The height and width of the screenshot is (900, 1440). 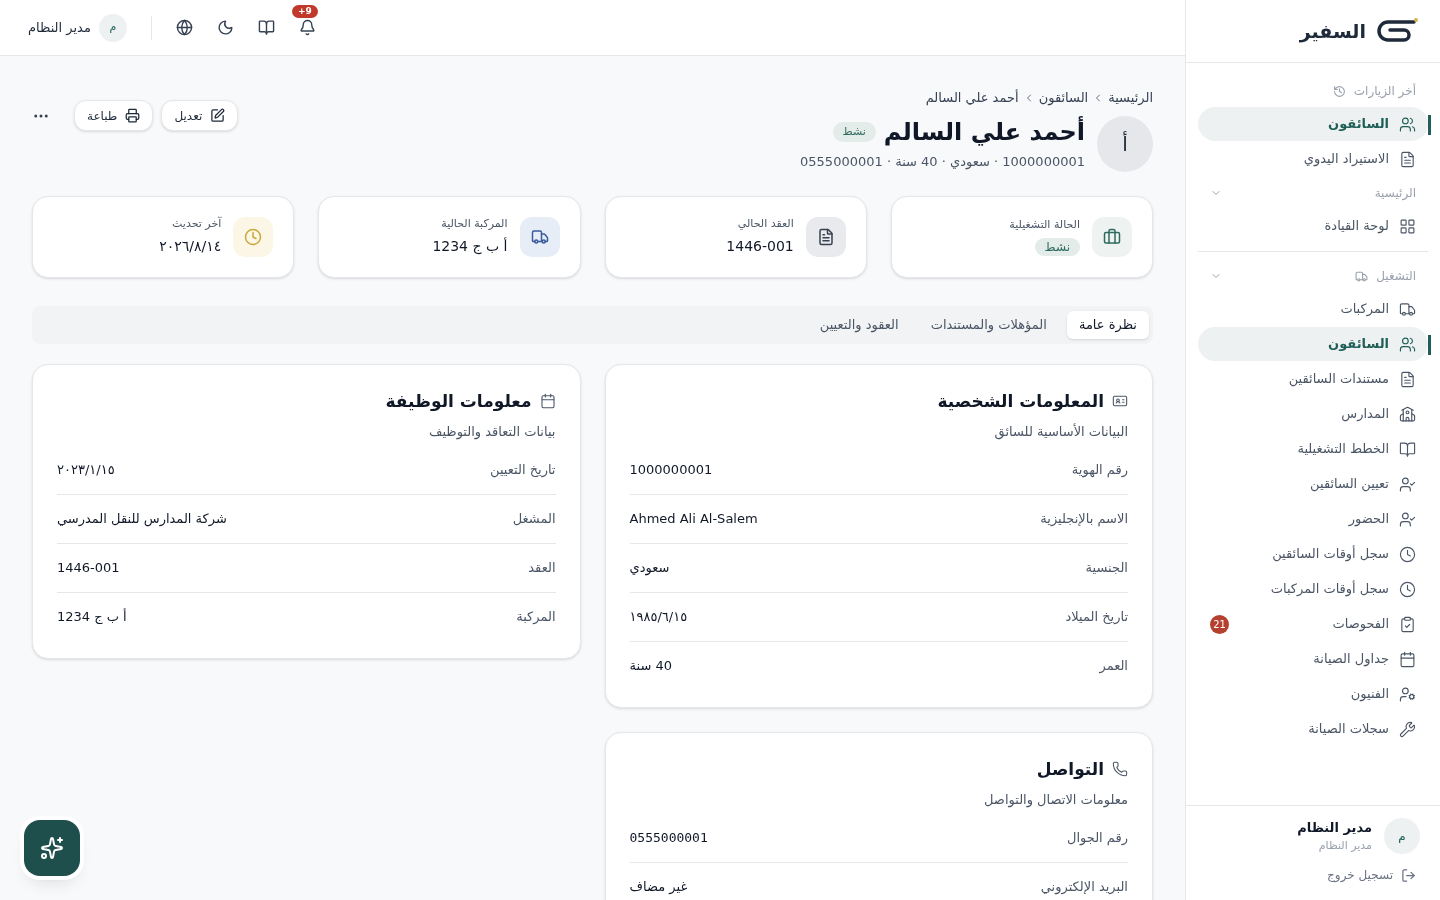 I want to click on logout-icon, so click(x=1408, y=875).